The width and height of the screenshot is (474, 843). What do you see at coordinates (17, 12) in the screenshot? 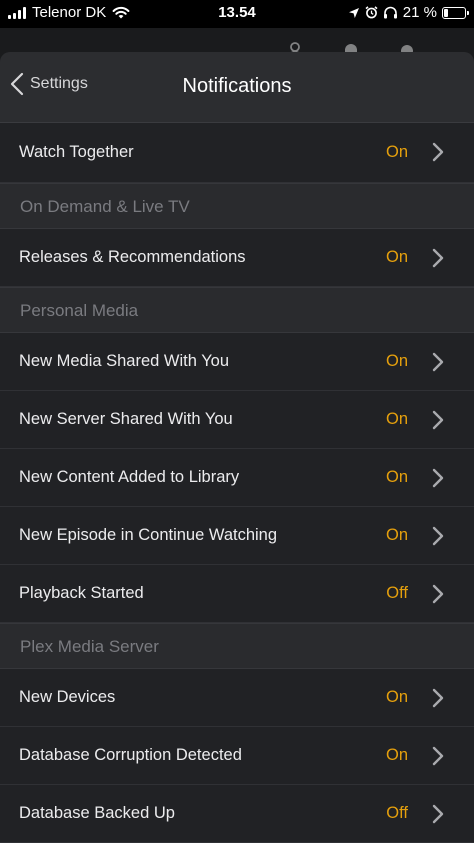
I see `cellular-signal-icon` at bounding box center [17, 12].